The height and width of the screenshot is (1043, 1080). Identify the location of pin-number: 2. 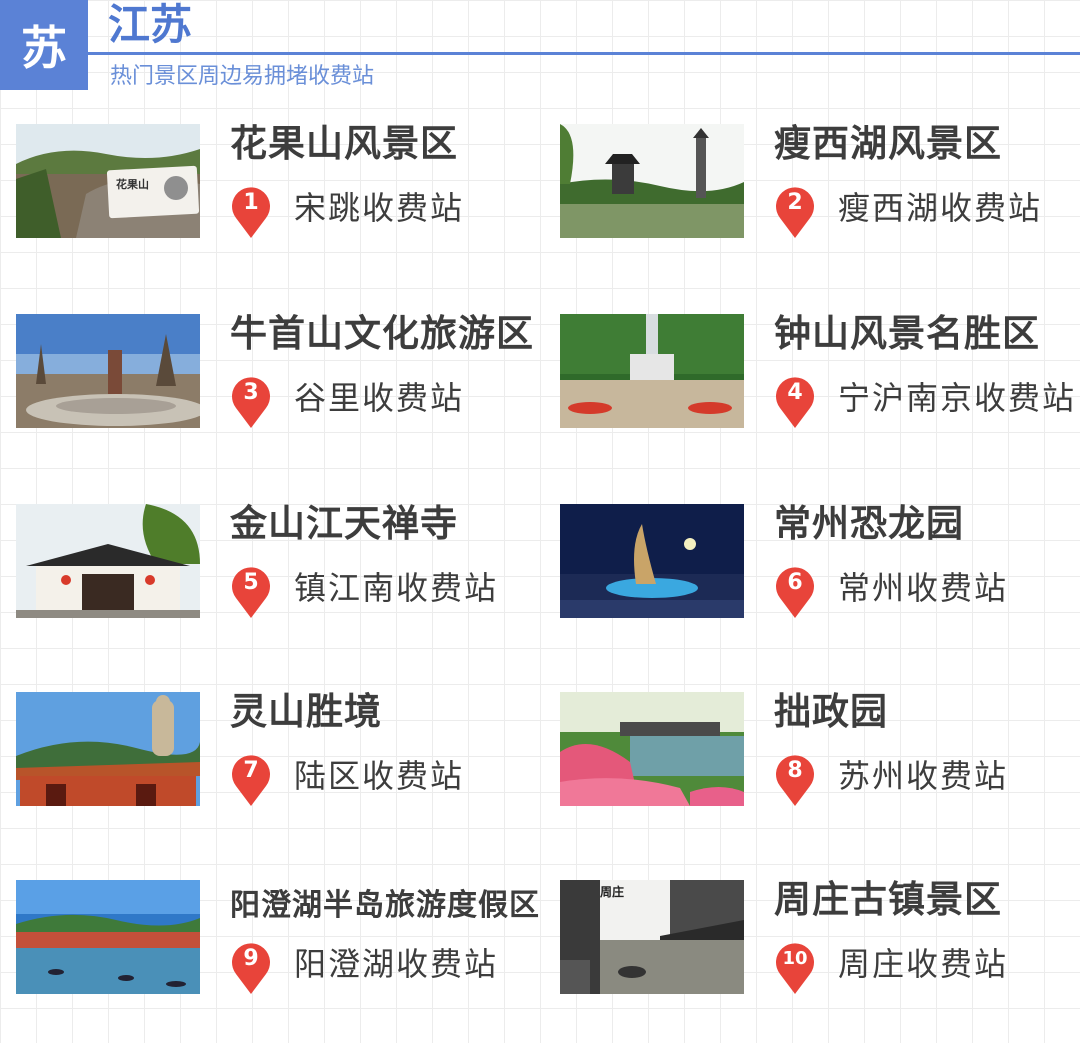
(795, 202).